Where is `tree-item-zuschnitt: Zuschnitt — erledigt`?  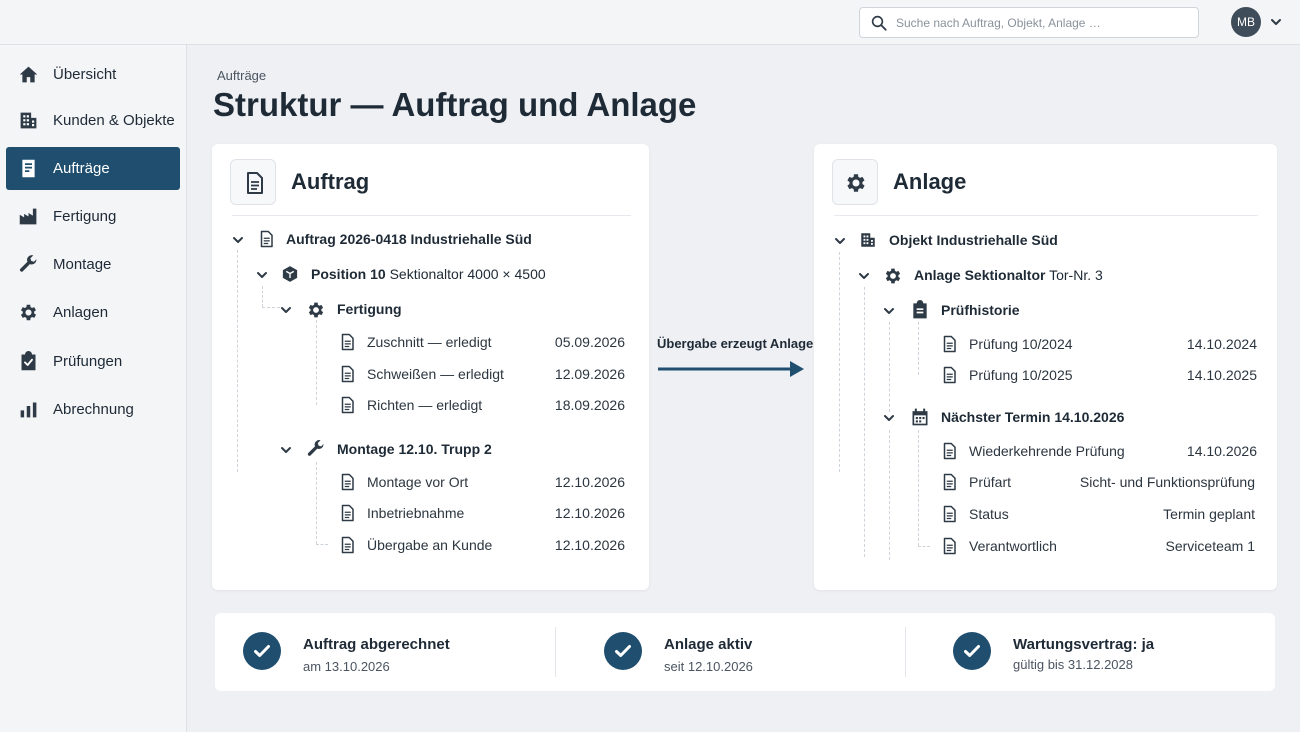 tree-item-zuschnitt: Zuschnitt — erledigt is located at coordinates (429, 342).